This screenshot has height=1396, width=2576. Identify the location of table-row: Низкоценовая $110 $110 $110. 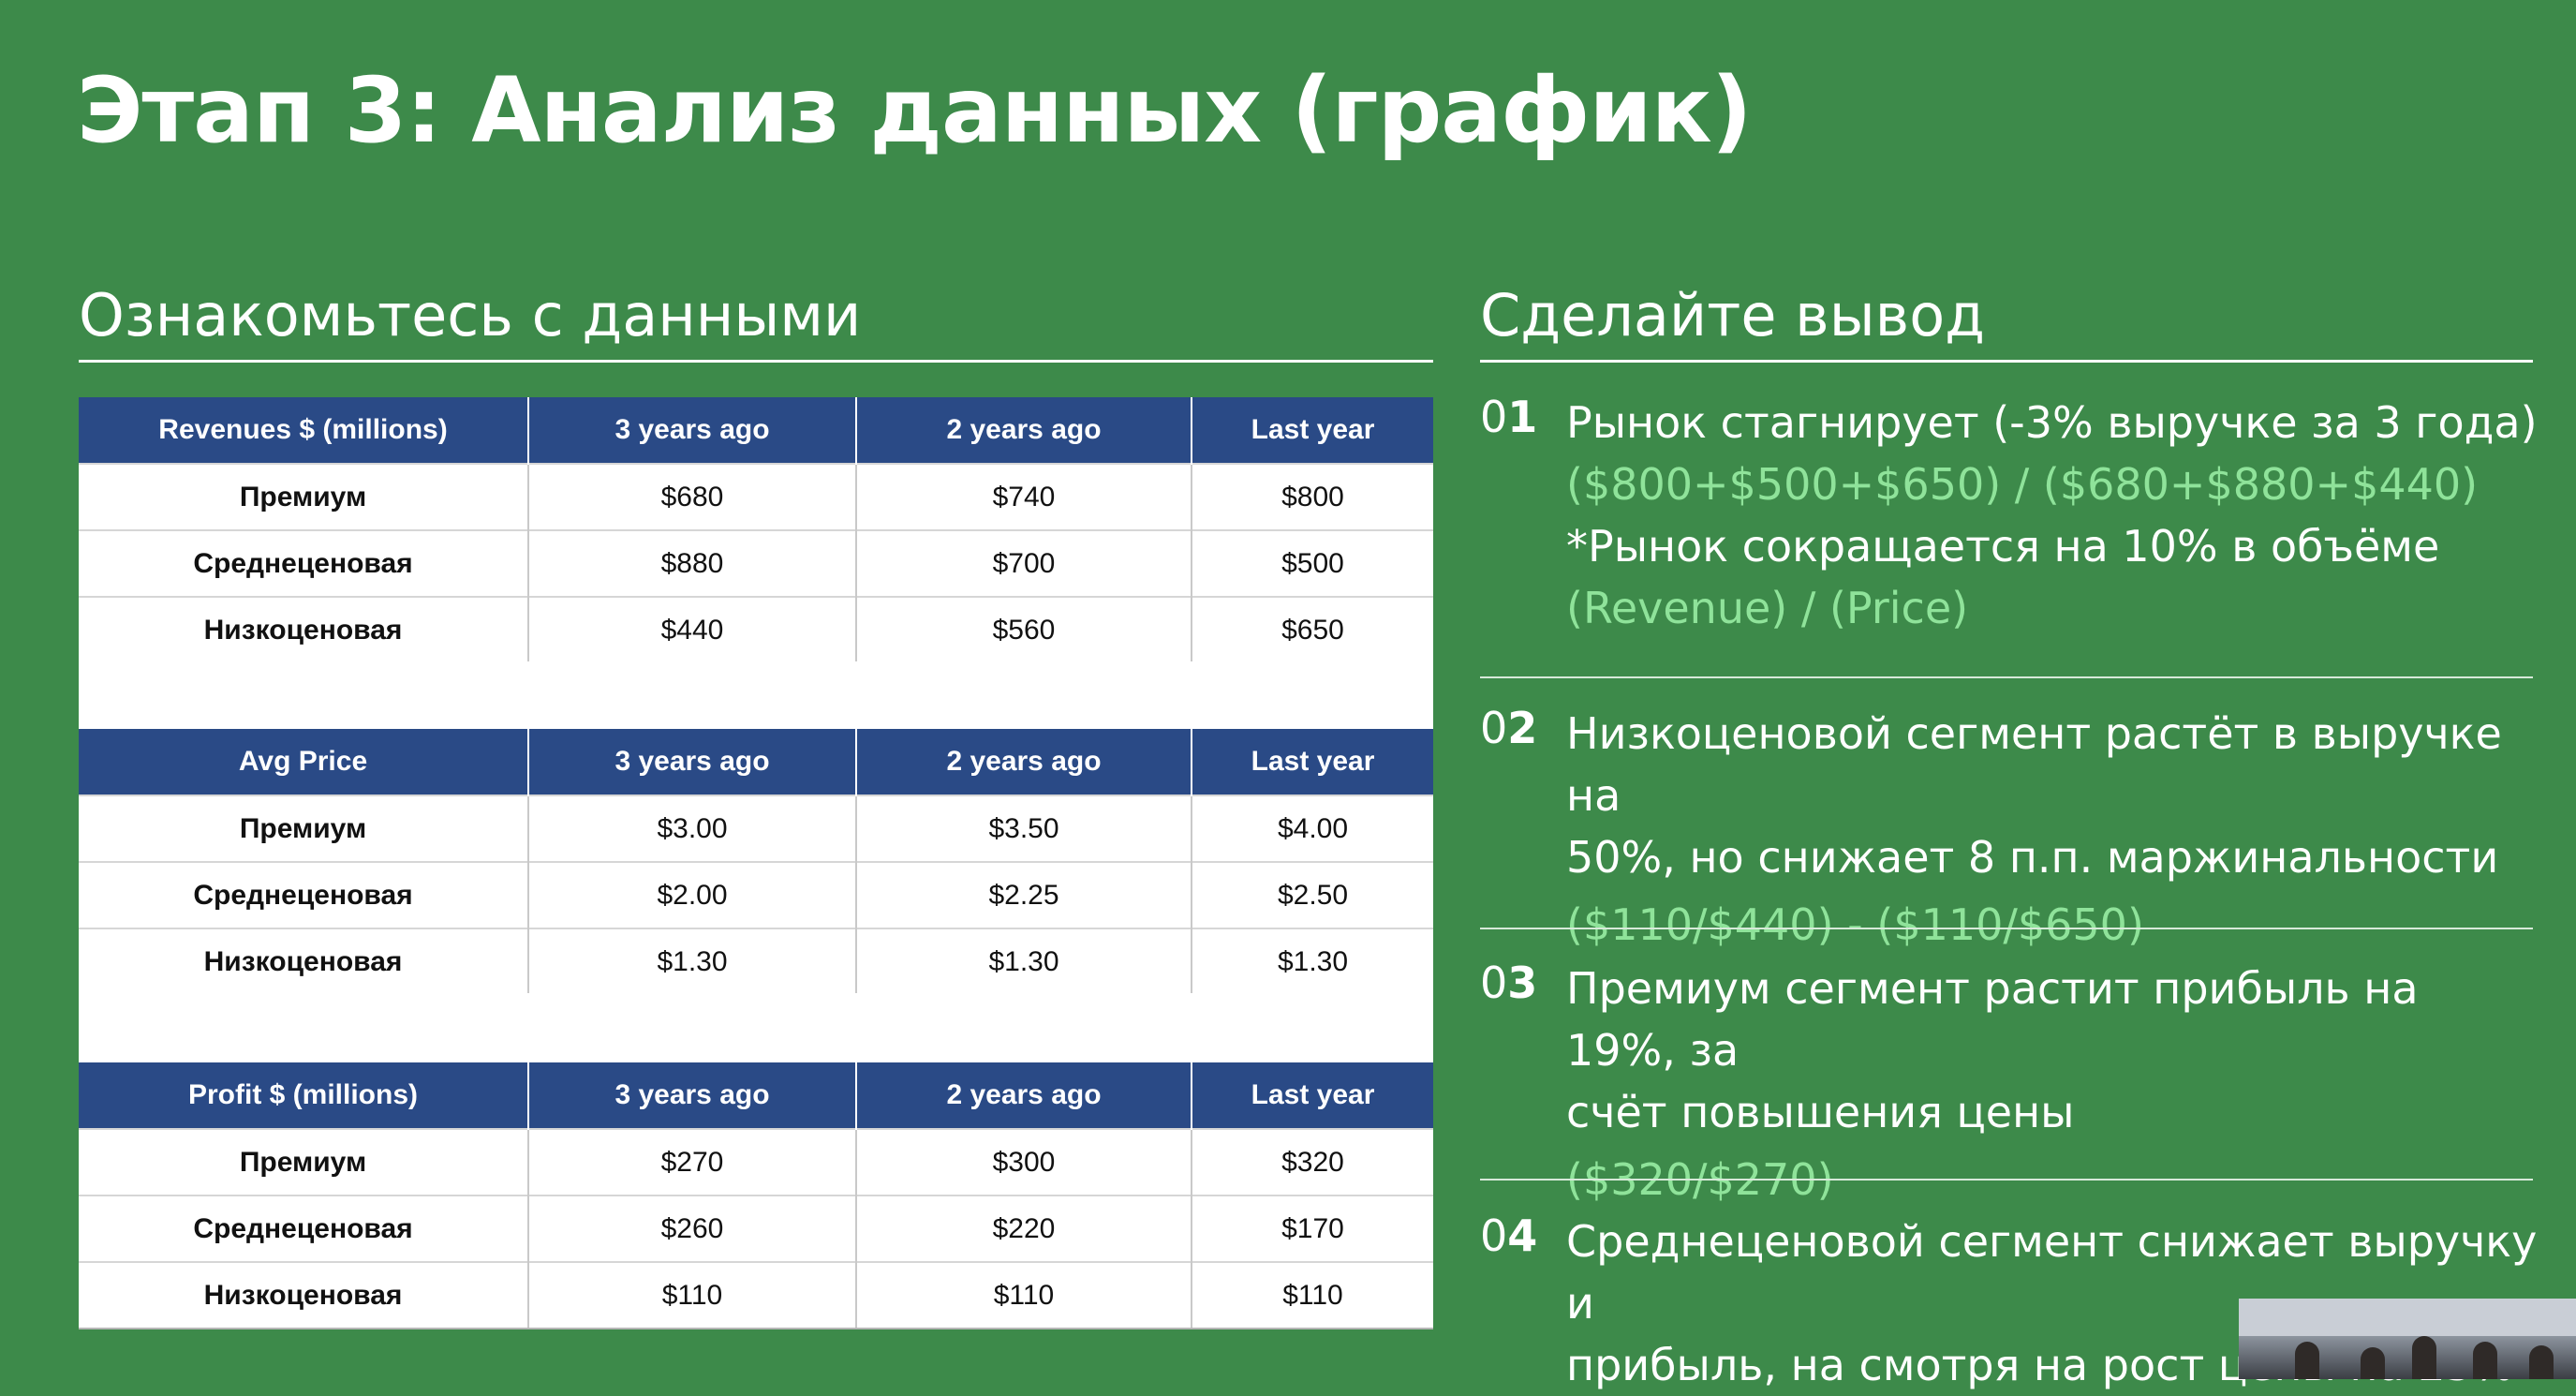
(756, 1295).